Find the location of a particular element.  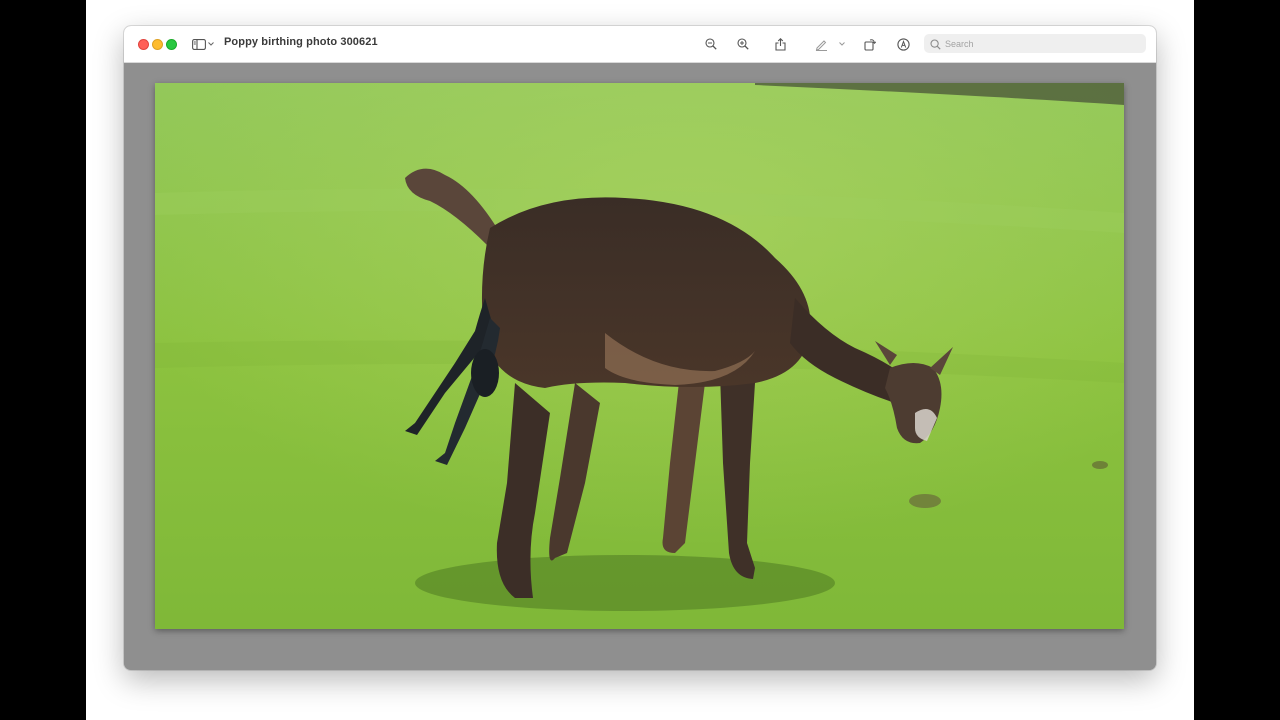

zoom-out-button is located at coordinates (711, 44).